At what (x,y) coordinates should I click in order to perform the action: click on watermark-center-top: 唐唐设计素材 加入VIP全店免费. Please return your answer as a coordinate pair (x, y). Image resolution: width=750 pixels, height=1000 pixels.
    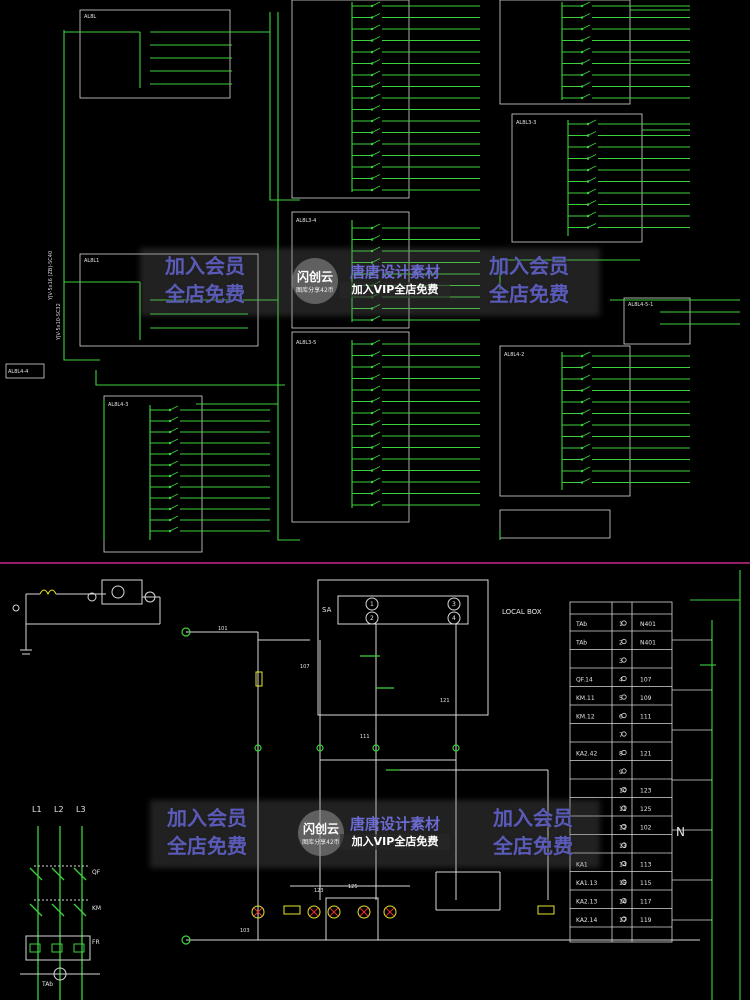
    Looking at the image, I should click on (395, 280).